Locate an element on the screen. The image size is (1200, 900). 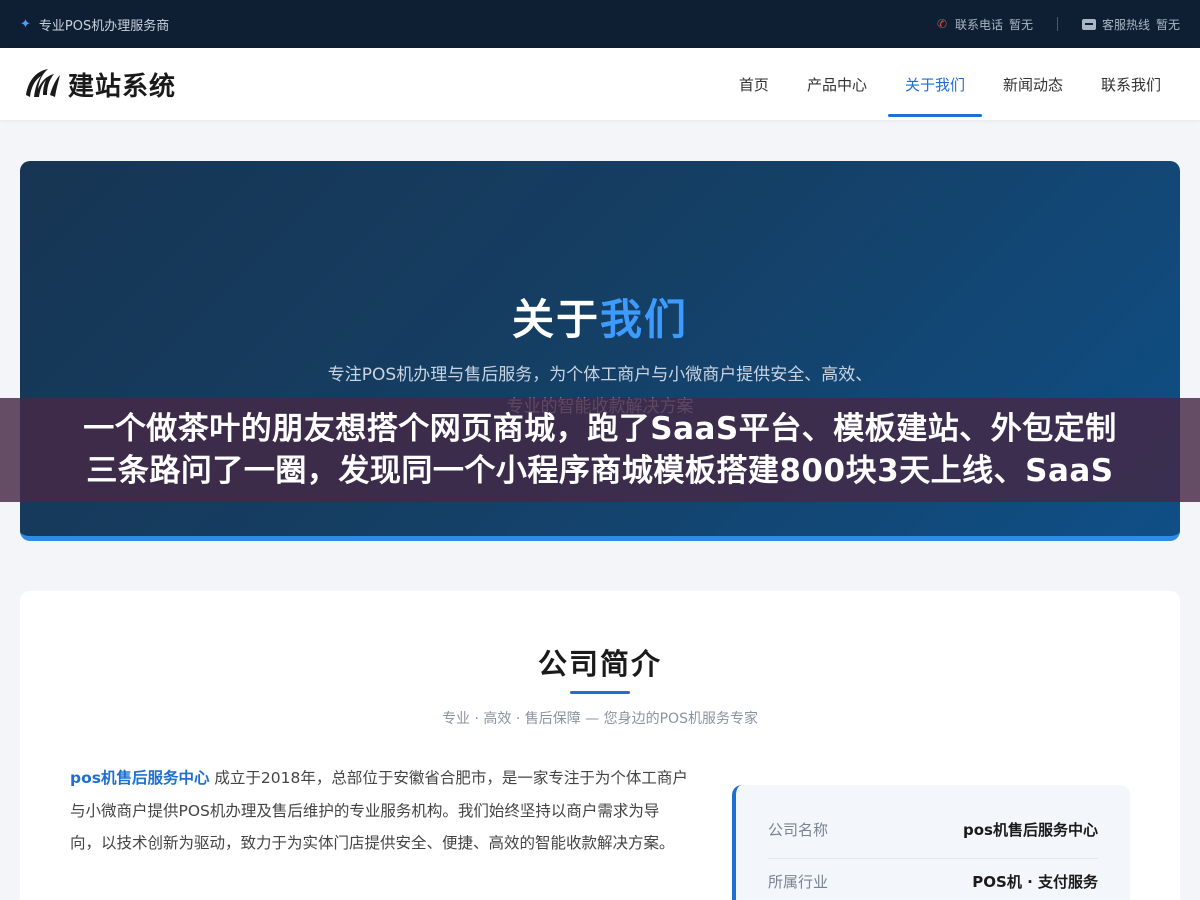
info-row: 所属行业 POS机 · 支付服务 is located at coordinates (933, 879).